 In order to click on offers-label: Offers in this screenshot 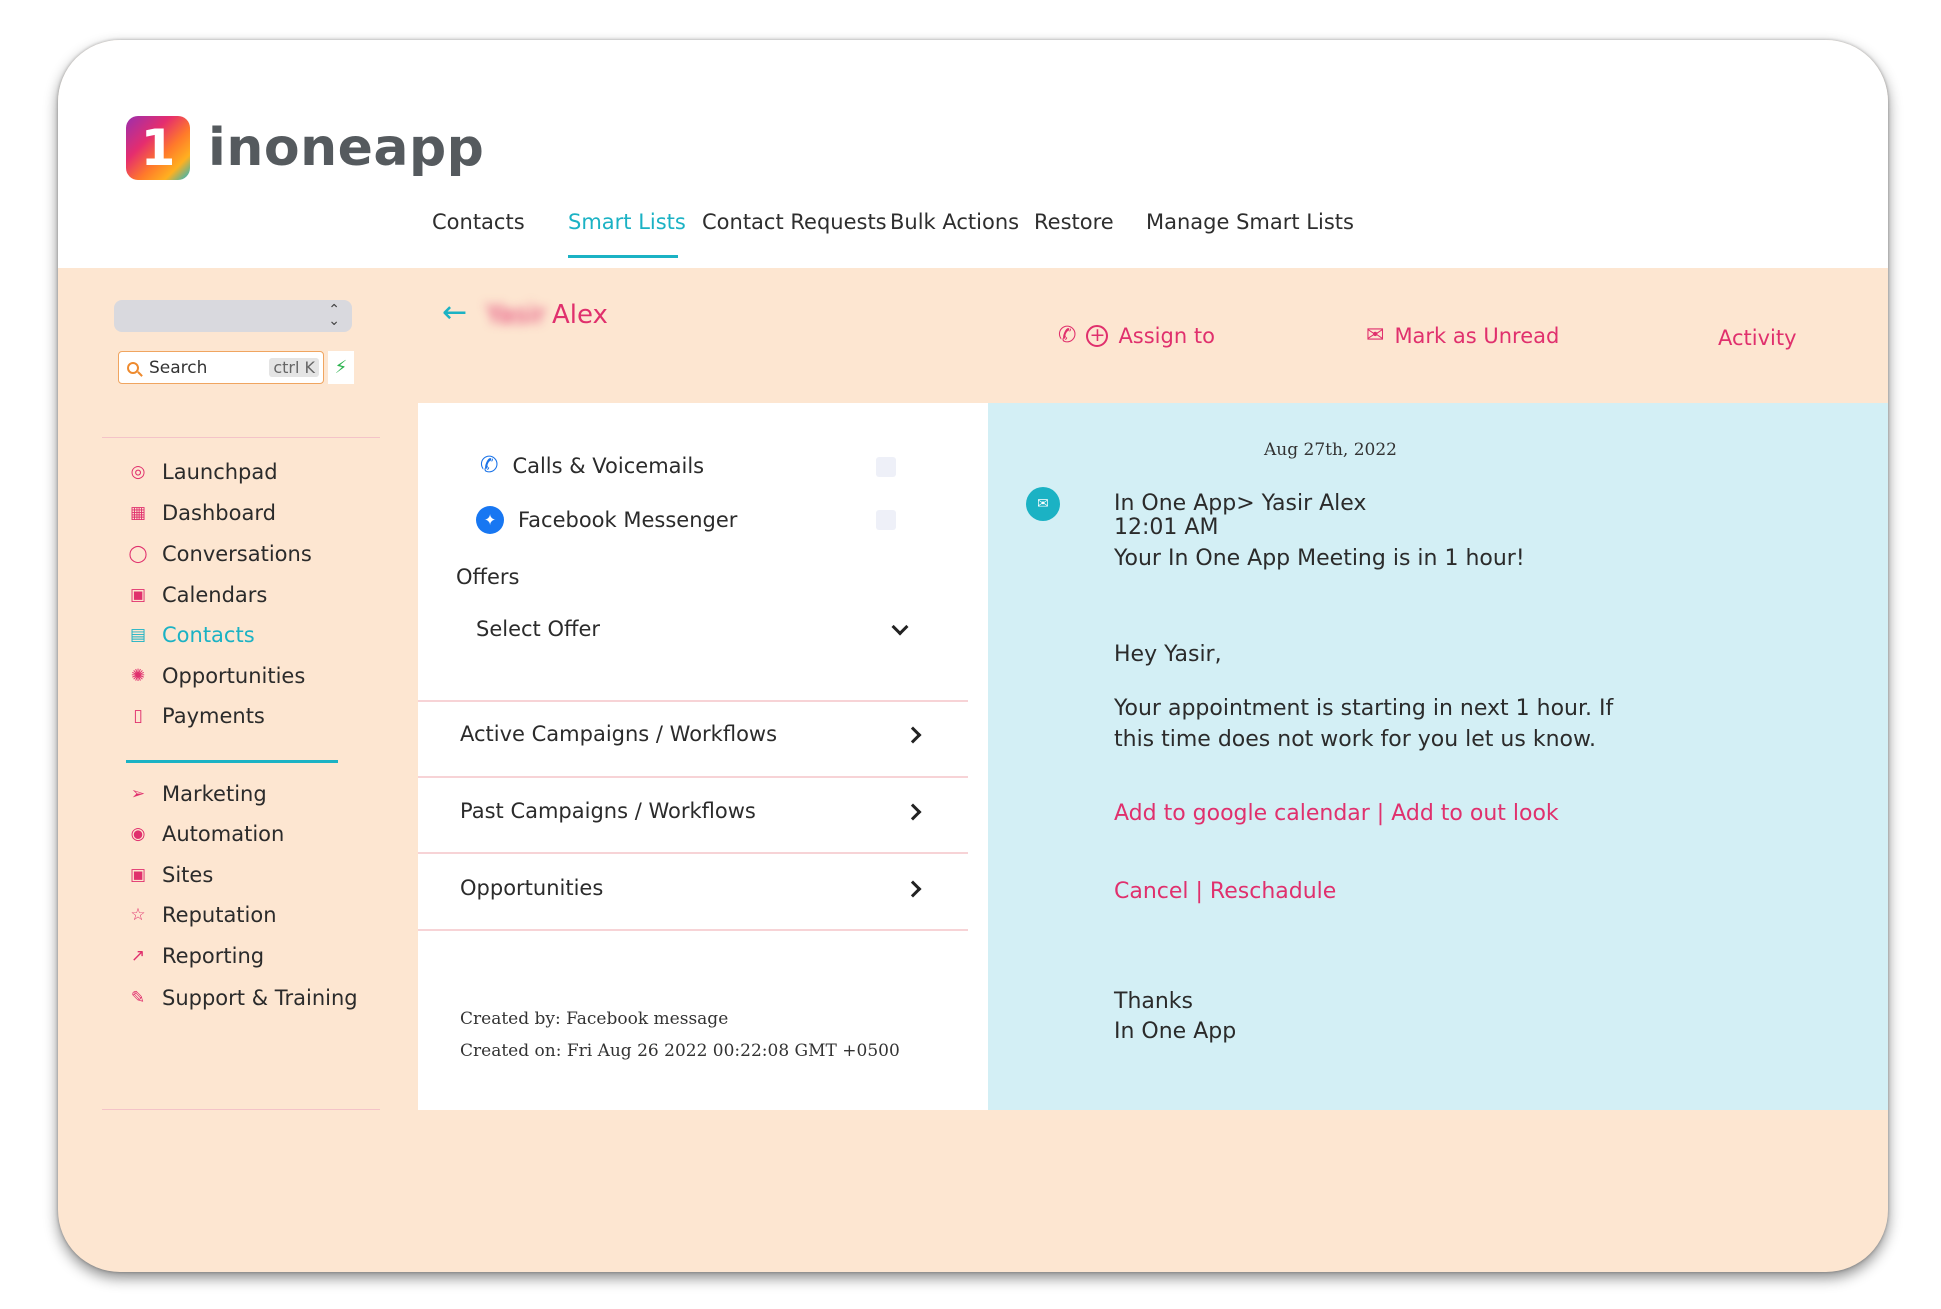, I will do `click(488, 577)`.